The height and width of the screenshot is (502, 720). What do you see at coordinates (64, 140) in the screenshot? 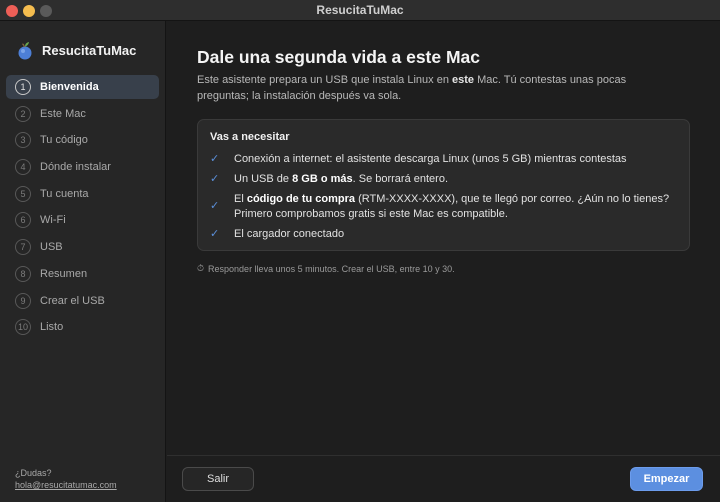
I see `step-label: Tu código` at bounding box center [64, 140].